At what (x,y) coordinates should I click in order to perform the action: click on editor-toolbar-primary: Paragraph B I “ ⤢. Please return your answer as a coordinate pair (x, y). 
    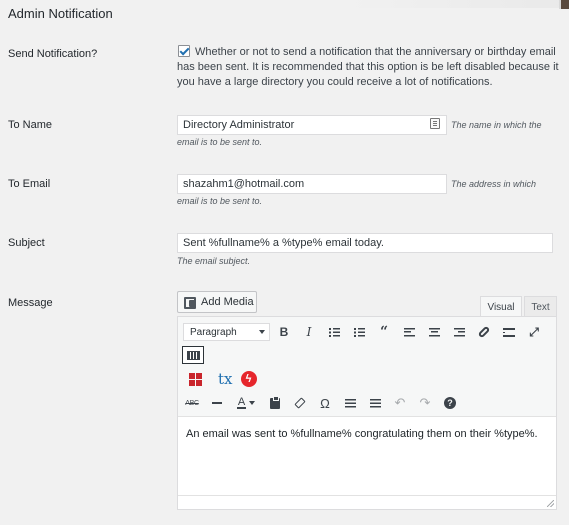
    Looking at the image, I should click on (367, 332).